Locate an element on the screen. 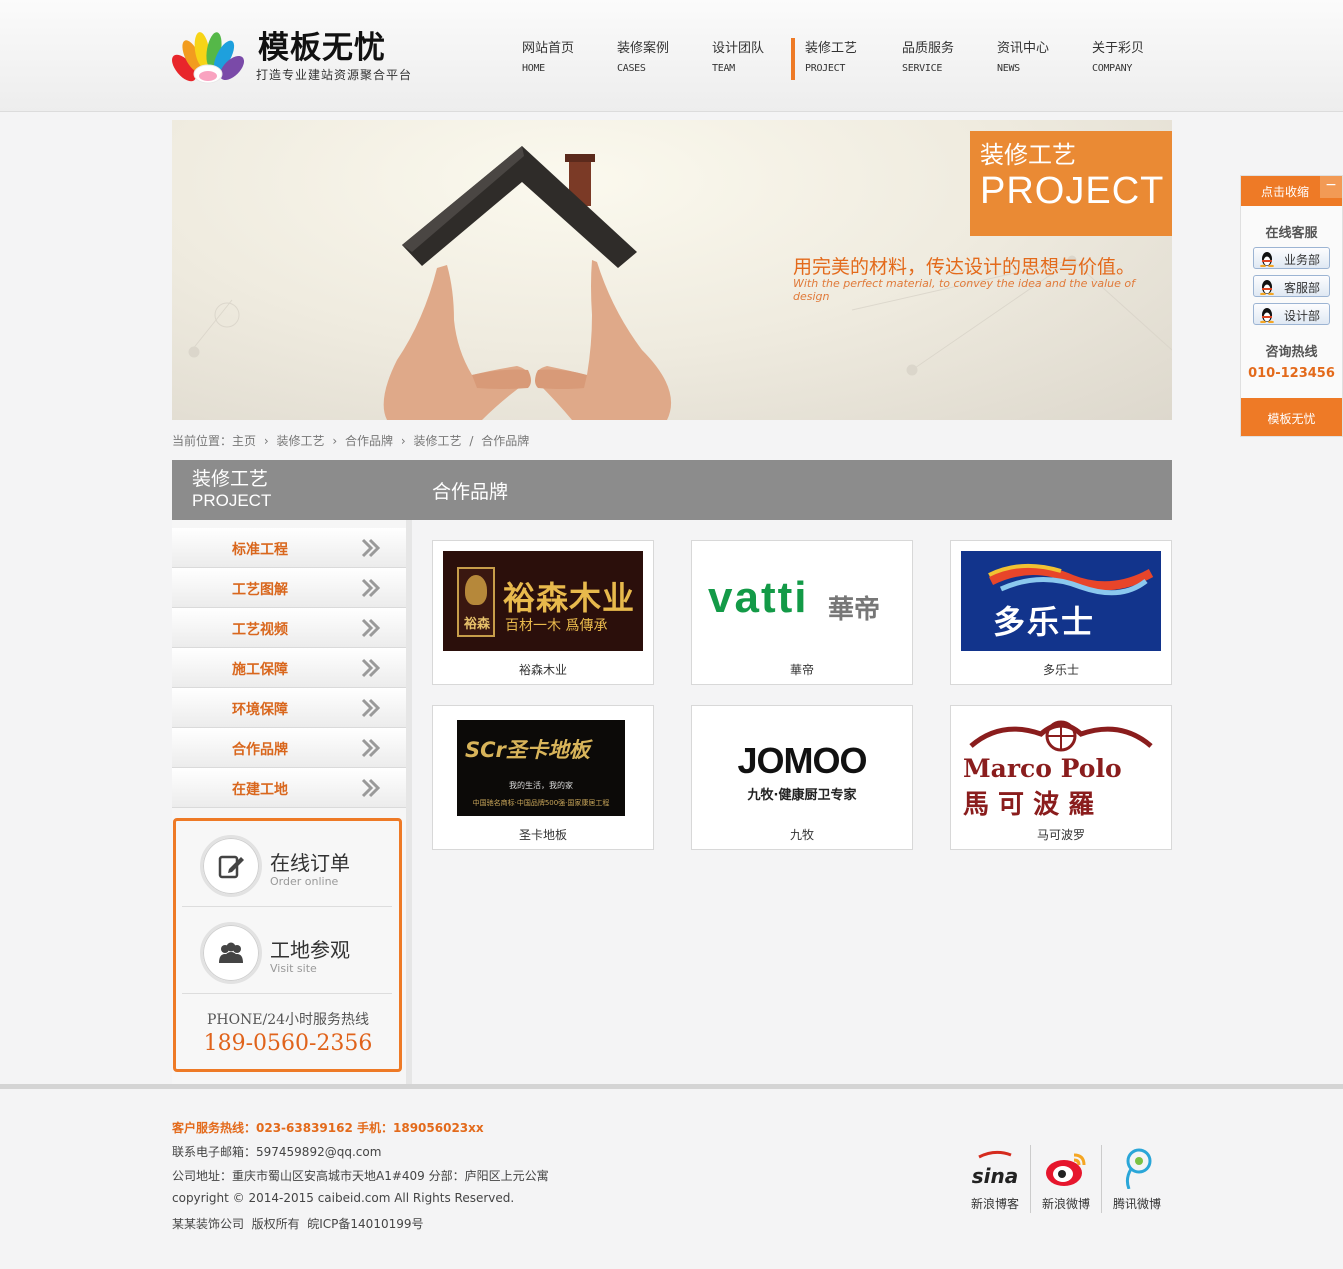 The width and height of the screenshot is (1343, 1269). sidebar-item-brands: 合作品牌 is located at coordinates (289, 748).